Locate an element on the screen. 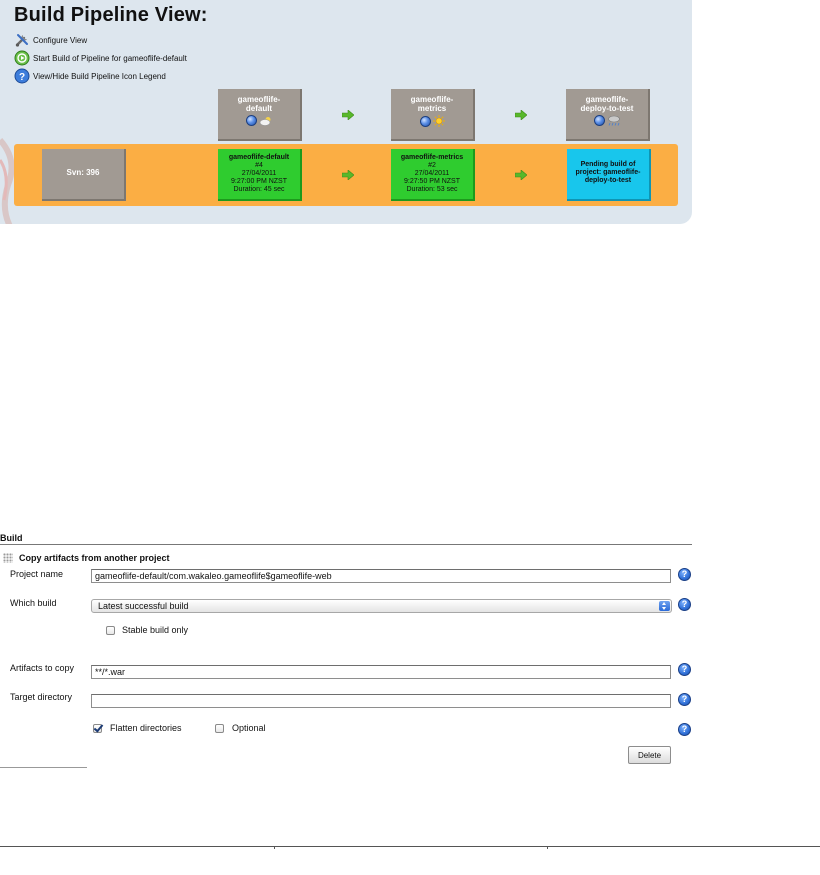 Image resolution: width=820 pixels, height=875 pixels. select-arrows-icon is located at coordinates (664, 606).